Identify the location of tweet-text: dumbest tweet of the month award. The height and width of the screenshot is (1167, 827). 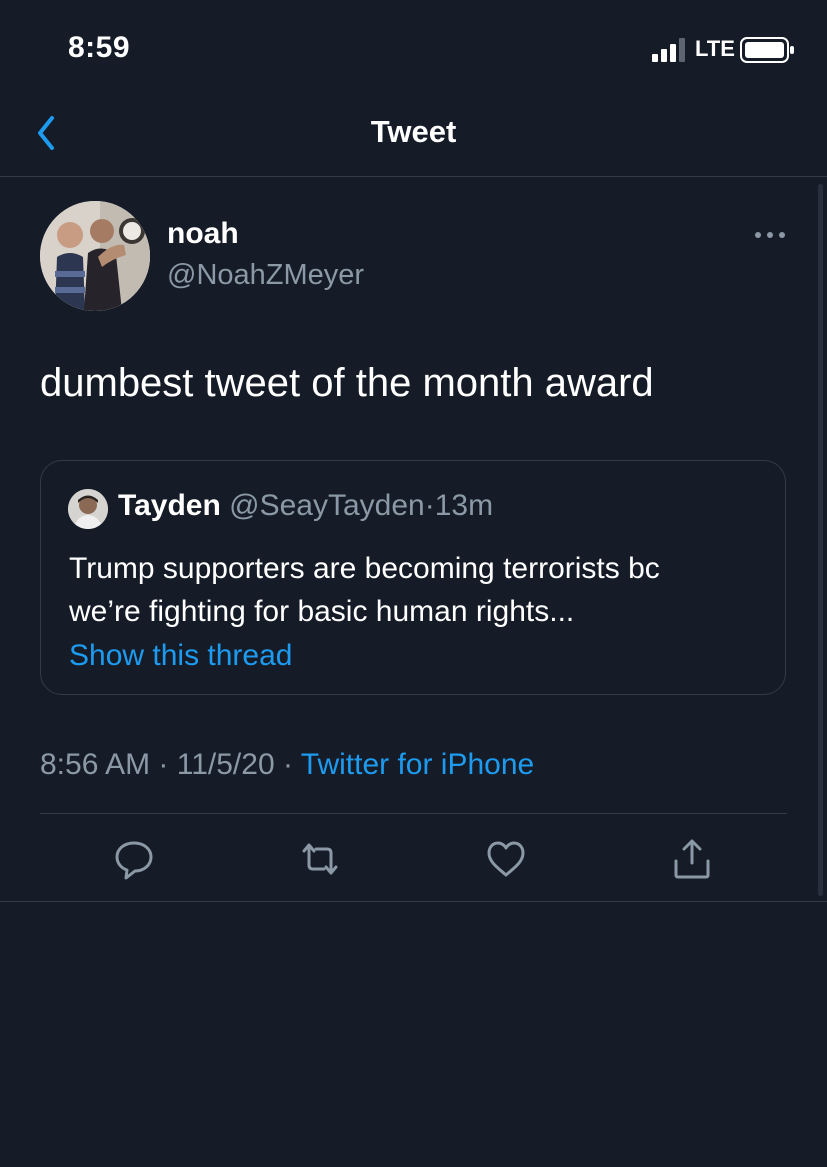
(347, 383).